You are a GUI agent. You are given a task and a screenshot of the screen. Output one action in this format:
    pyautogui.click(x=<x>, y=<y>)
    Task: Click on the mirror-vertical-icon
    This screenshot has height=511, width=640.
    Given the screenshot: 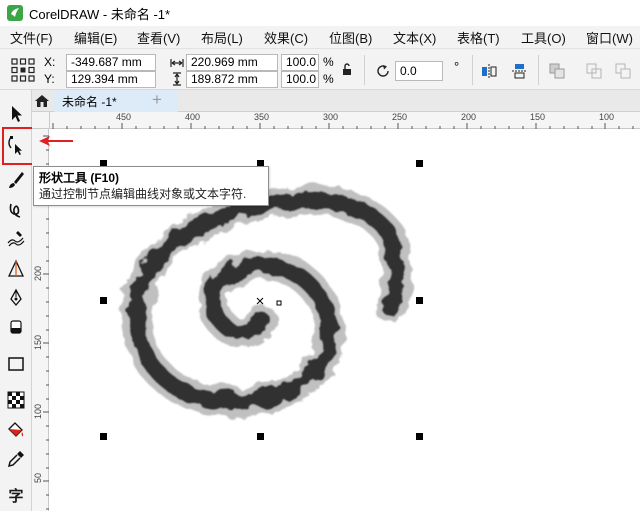 What is the action you would take?
    pyautogui.click(x=519, y=71)
    